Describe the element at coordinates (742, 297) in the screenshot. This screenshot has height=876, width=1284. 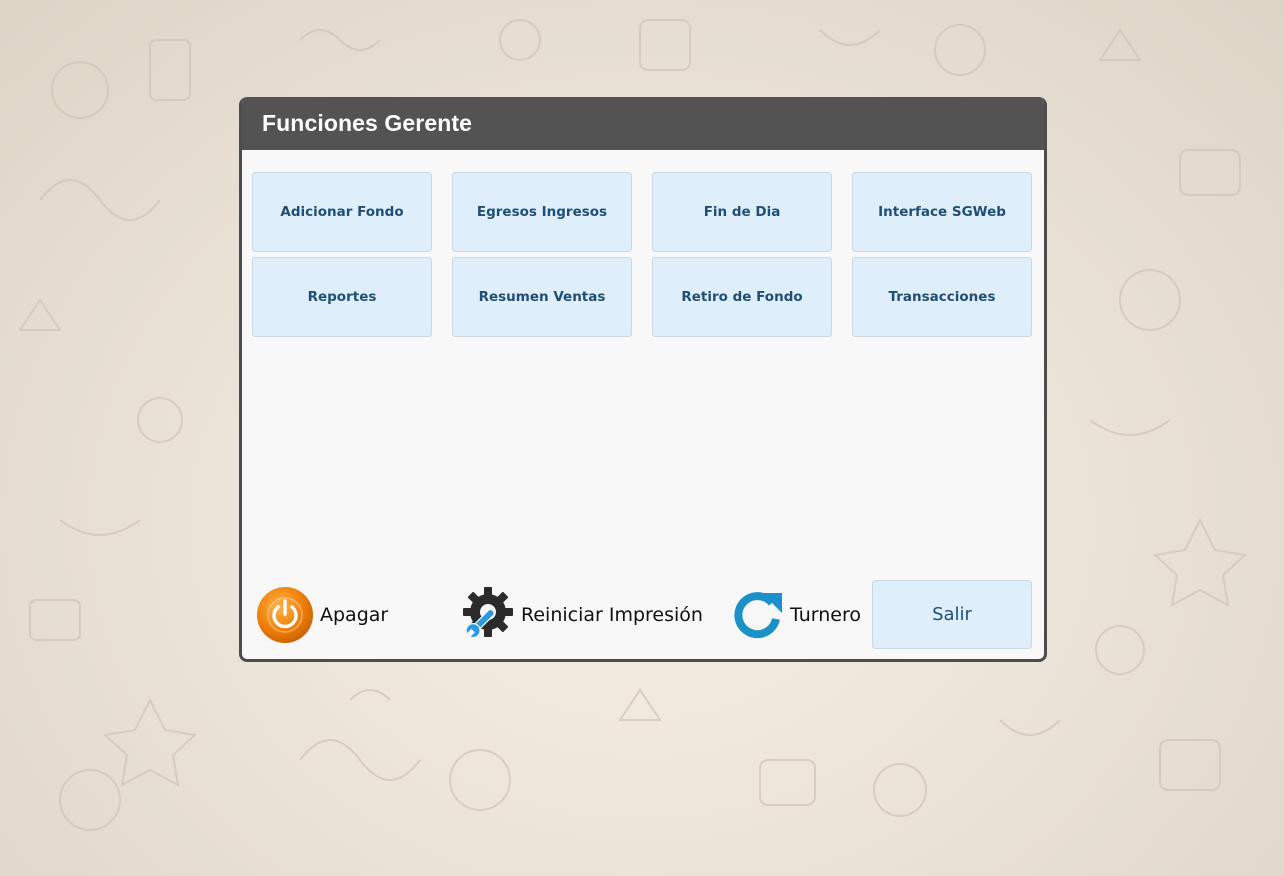
I see `retiro-de-fondo-button: Retiro de Fondo` at that location.